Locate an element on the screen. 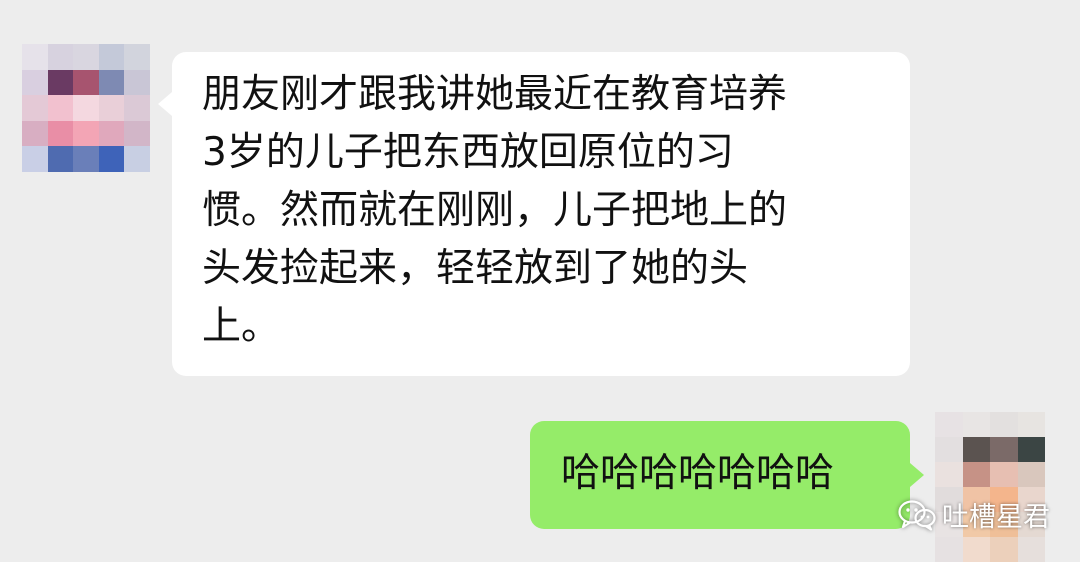  message-line: 头发捡起来，轻轻放到了她的头 is located at coordinates (475, 268).